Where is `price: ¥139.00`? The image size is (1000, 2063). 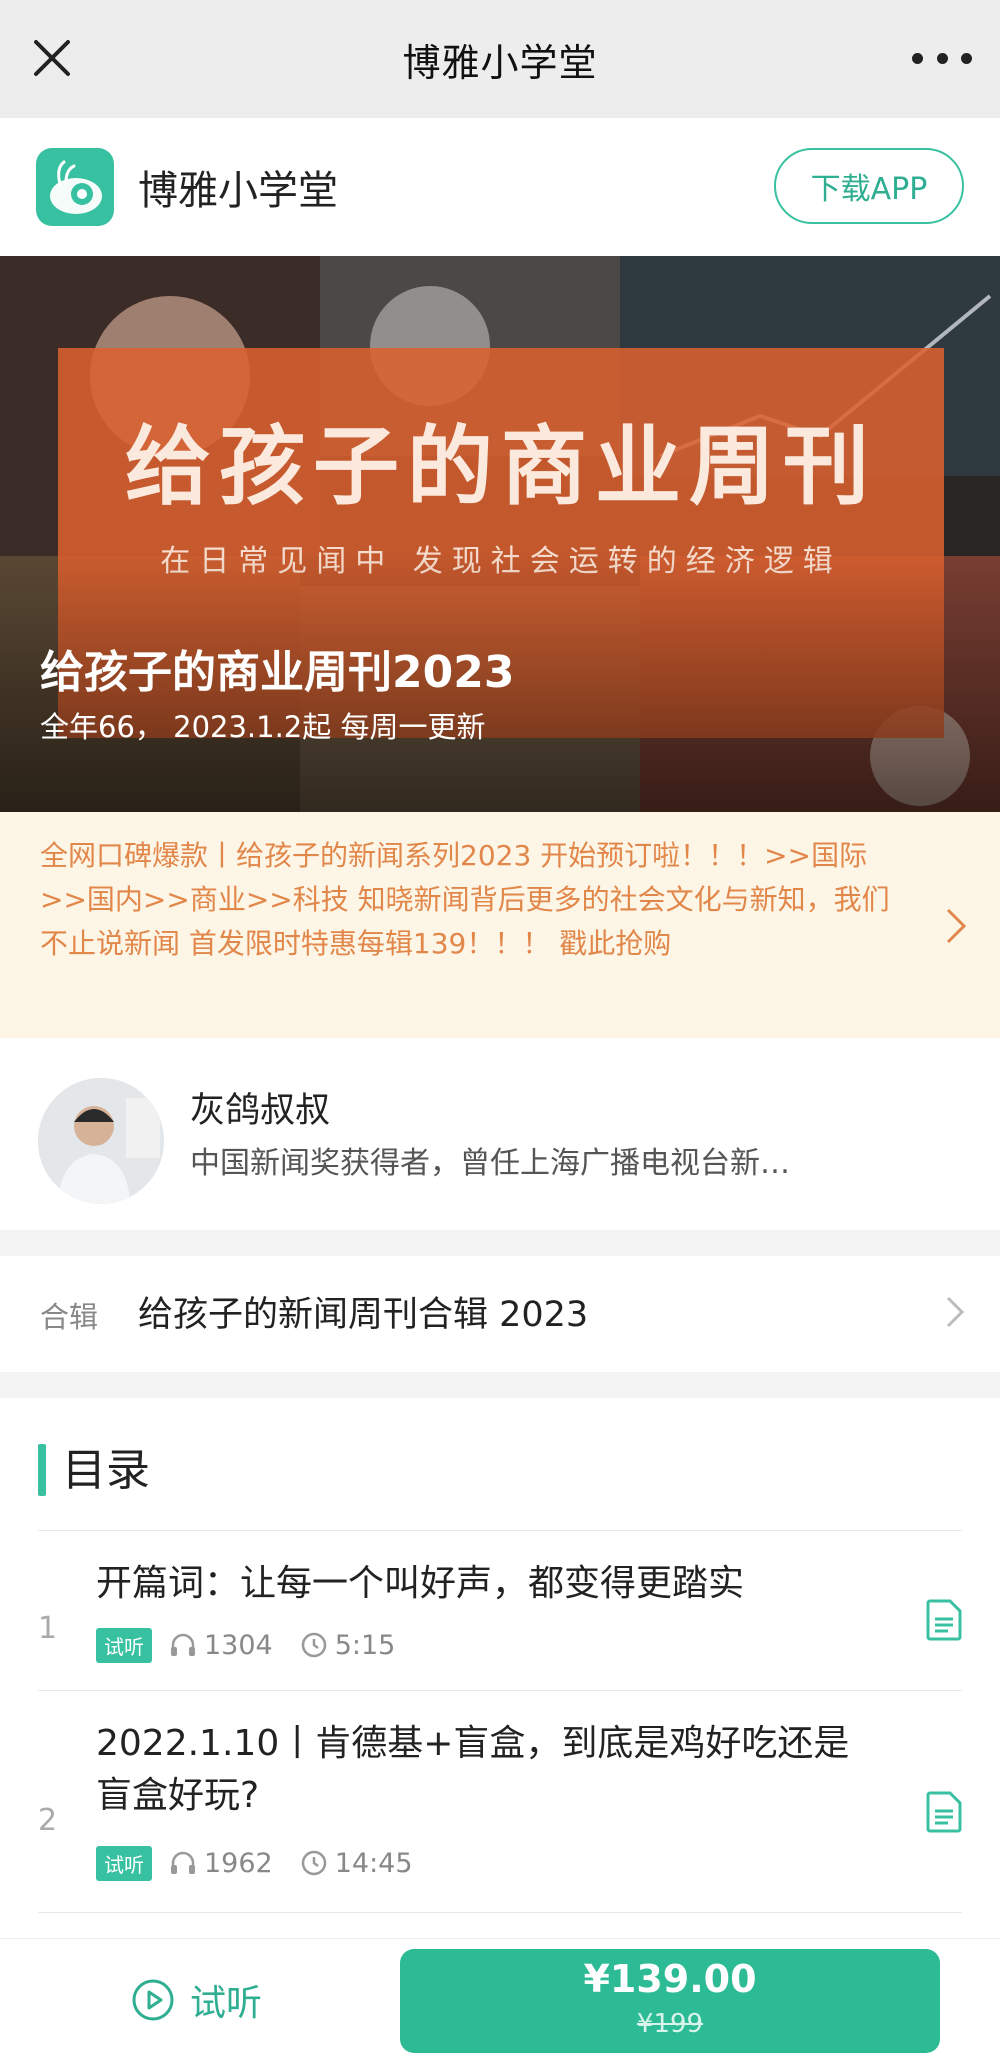
price: ¥139.00 is located at coordinates (670, 1979).